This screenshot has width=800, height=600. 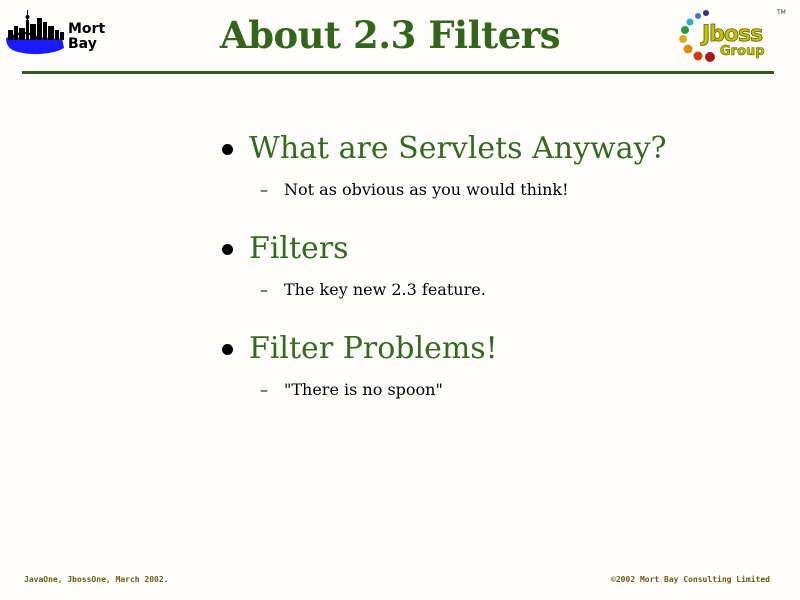 What do you see at coordinates (398, 72) in the screenshot?
I see `title-divider` at bounding box center [398, 72].